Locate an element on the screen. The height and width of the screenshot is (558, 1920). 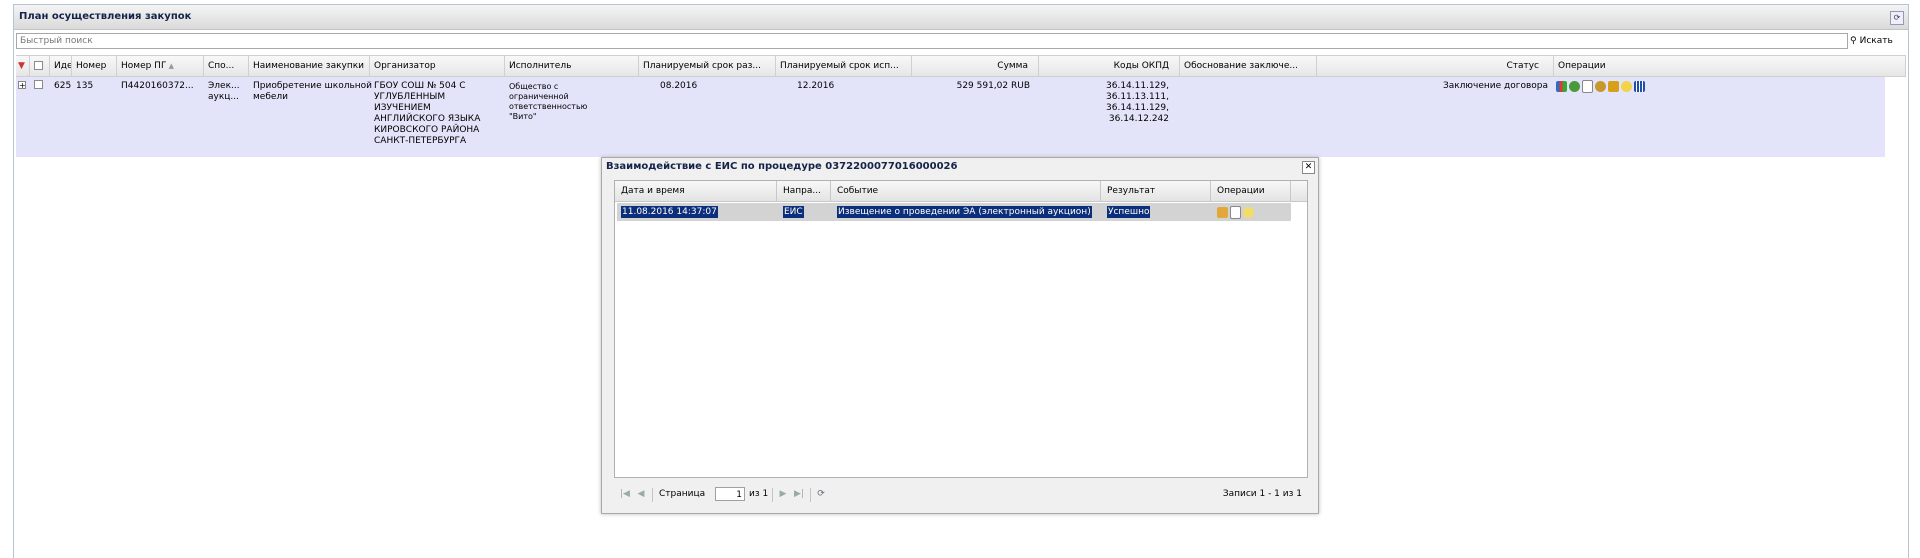
notes-icon is located at coordinates (1248, 212).